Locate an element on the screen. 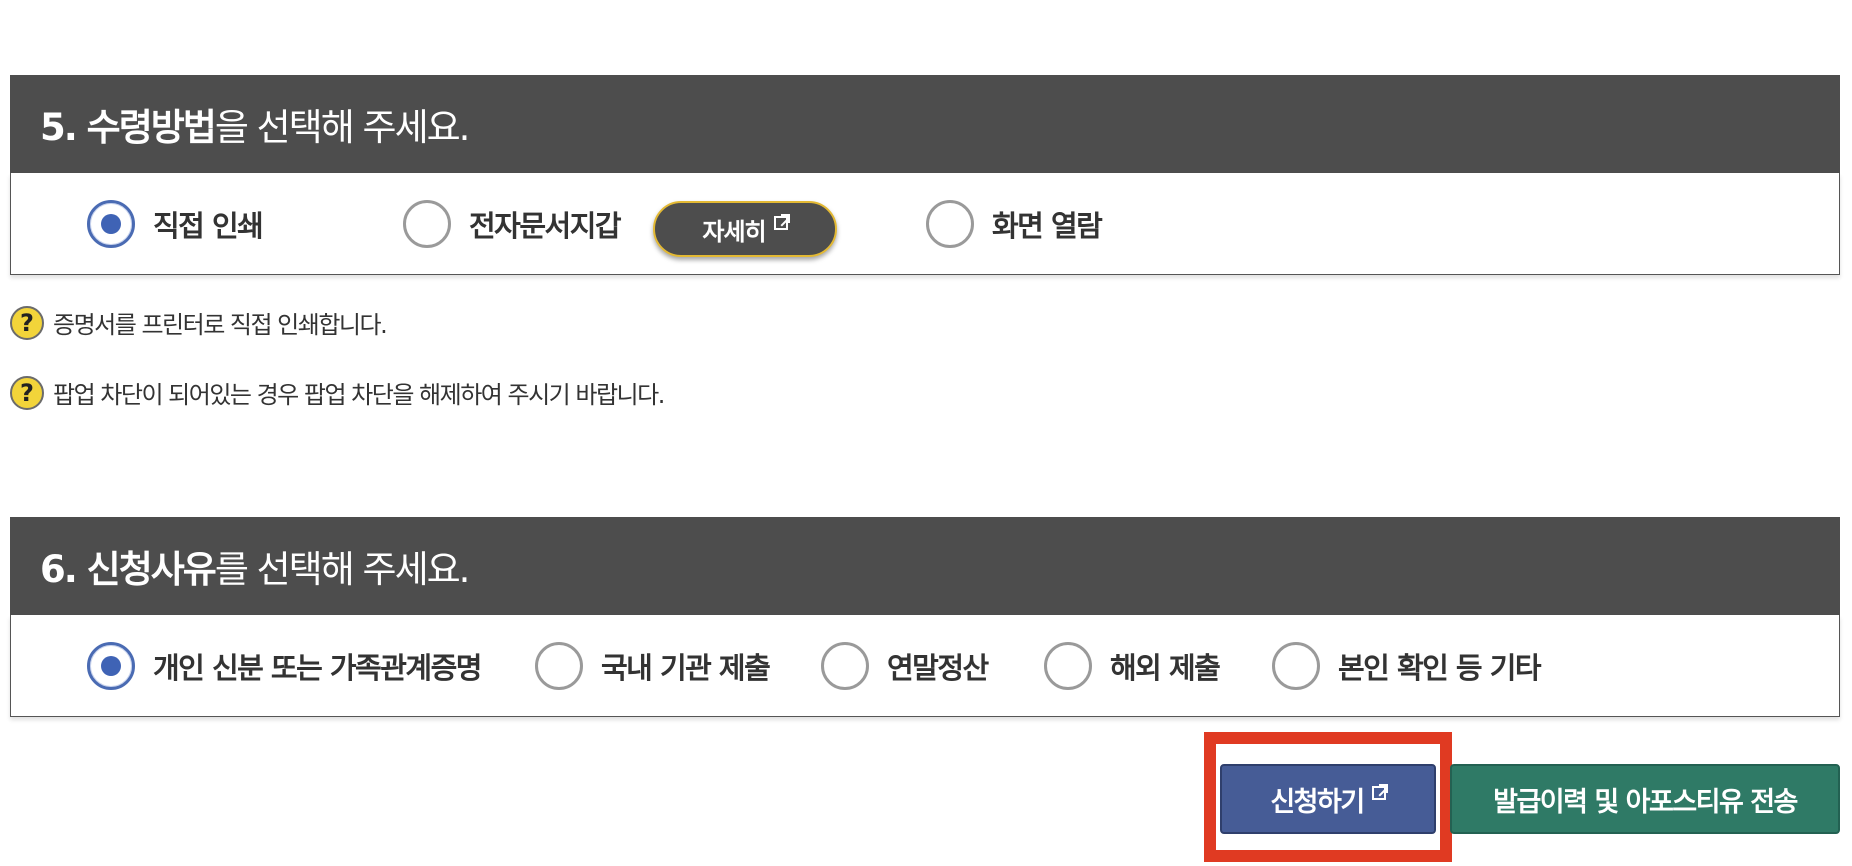  radio-option-domestic-submit: 국내 기관 제출 is located at coordinates (653, 665).